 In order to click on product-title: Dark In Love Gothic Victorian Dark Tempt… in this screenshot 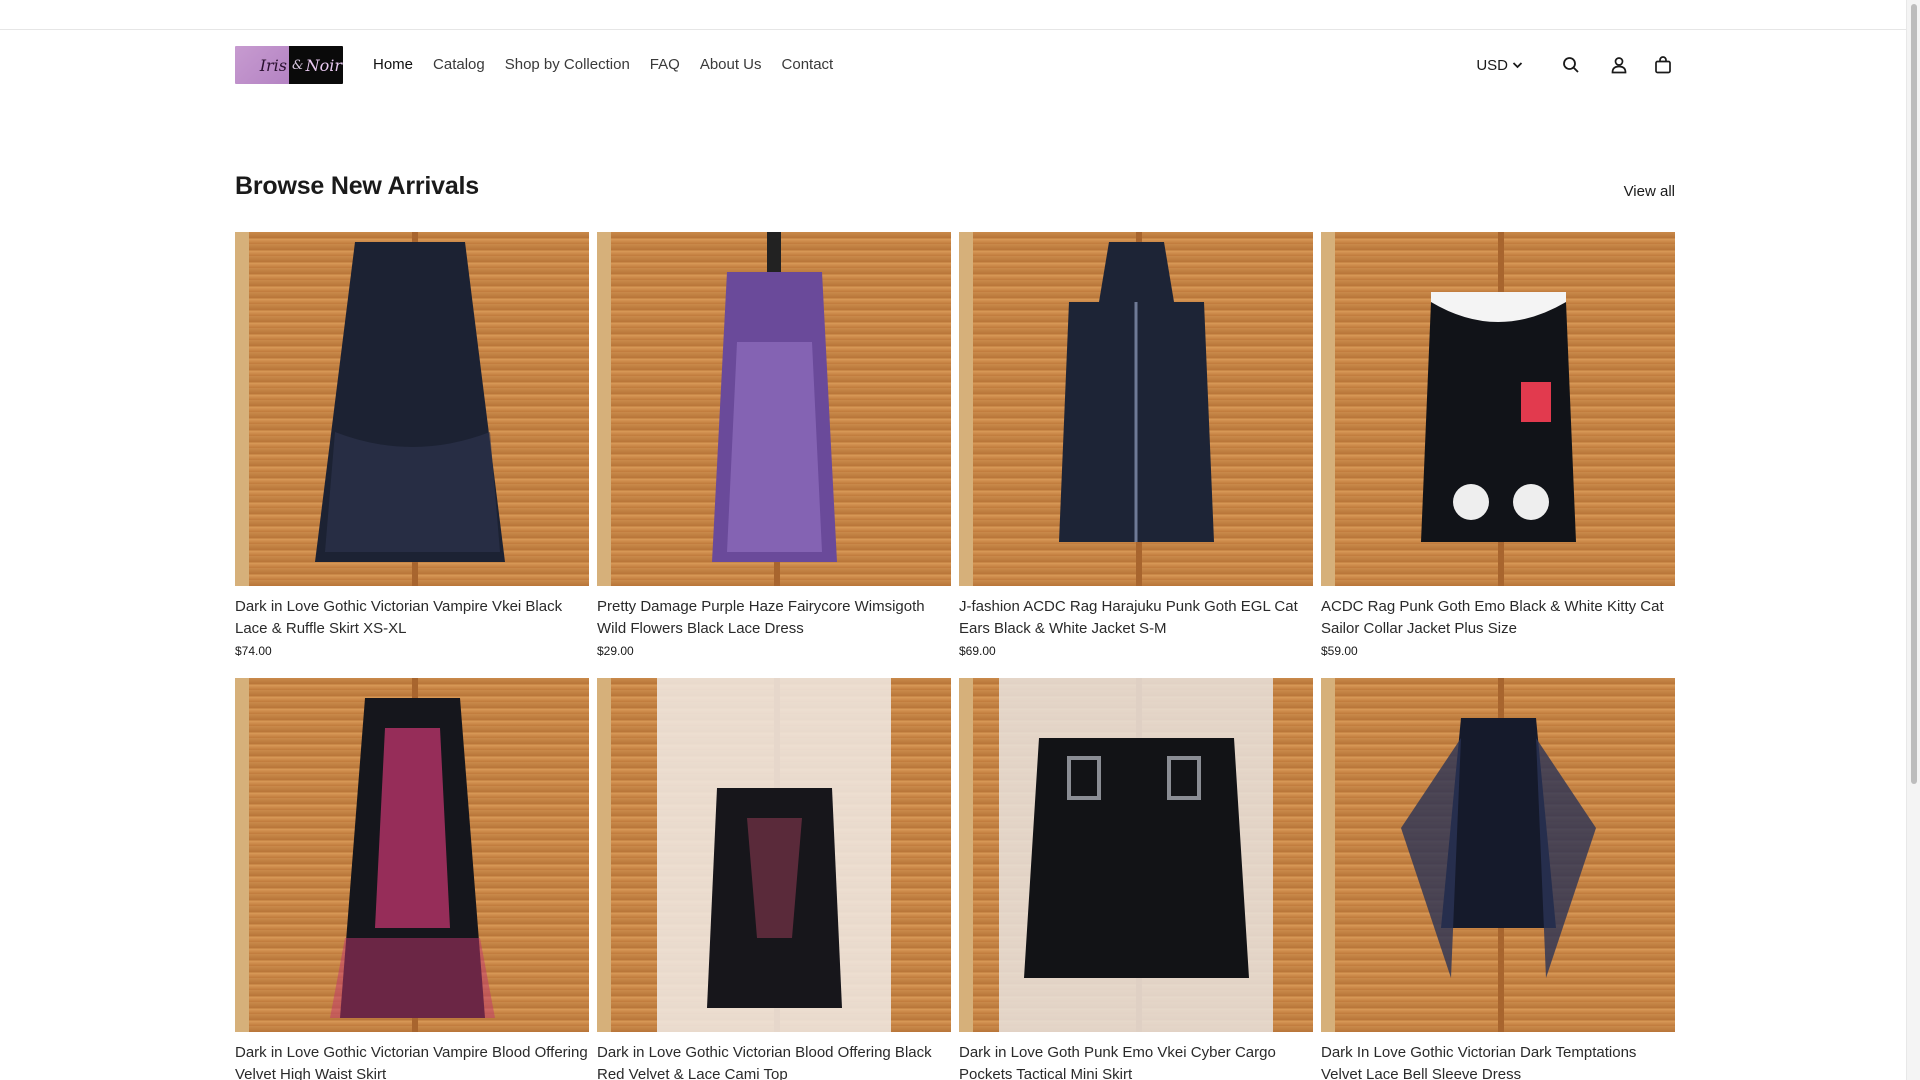, I will do `click(1498, 1061)`.